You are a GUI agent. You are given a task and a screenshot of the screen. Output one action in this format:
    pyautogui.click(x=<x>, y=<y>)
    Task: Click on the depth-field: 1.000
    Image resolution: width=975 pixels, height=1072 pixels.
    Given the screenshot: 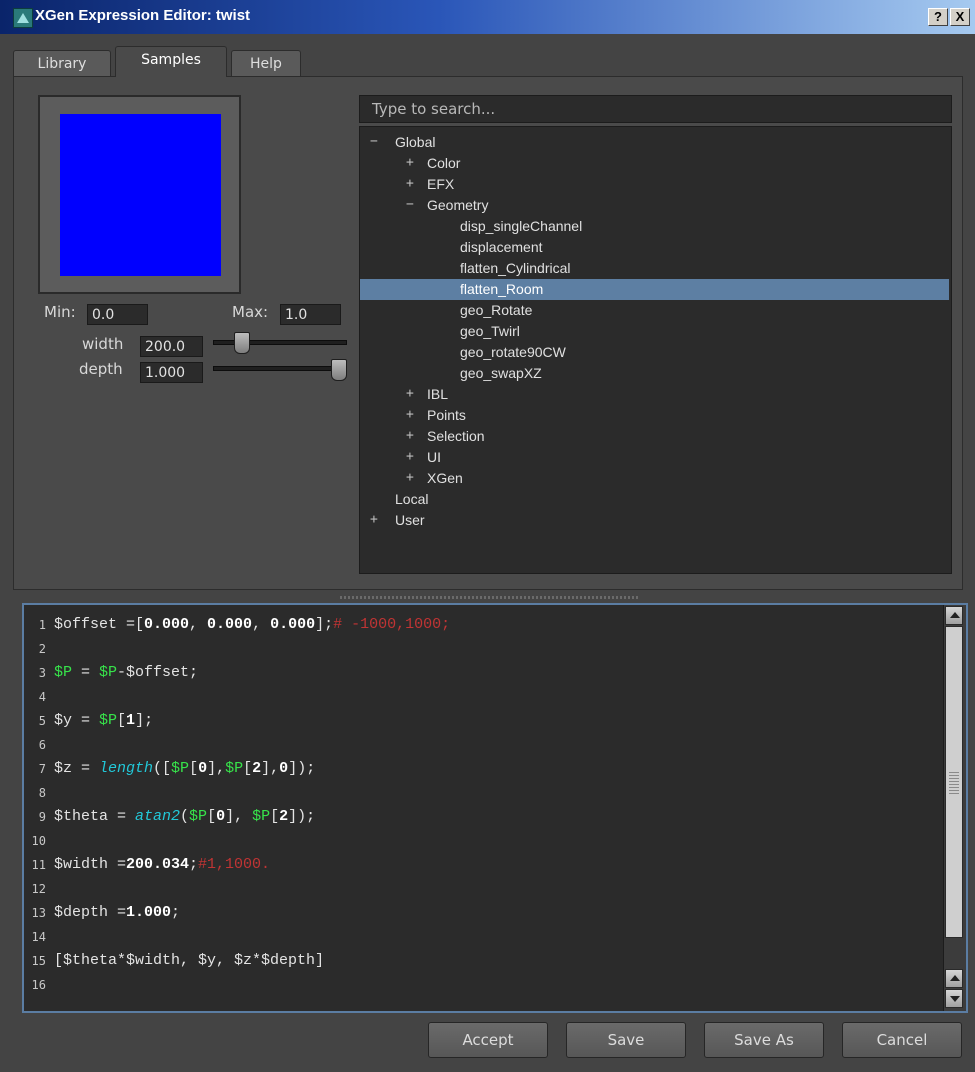 What is the action you would take?
    pyautogui.click(x=171, y=372)
    